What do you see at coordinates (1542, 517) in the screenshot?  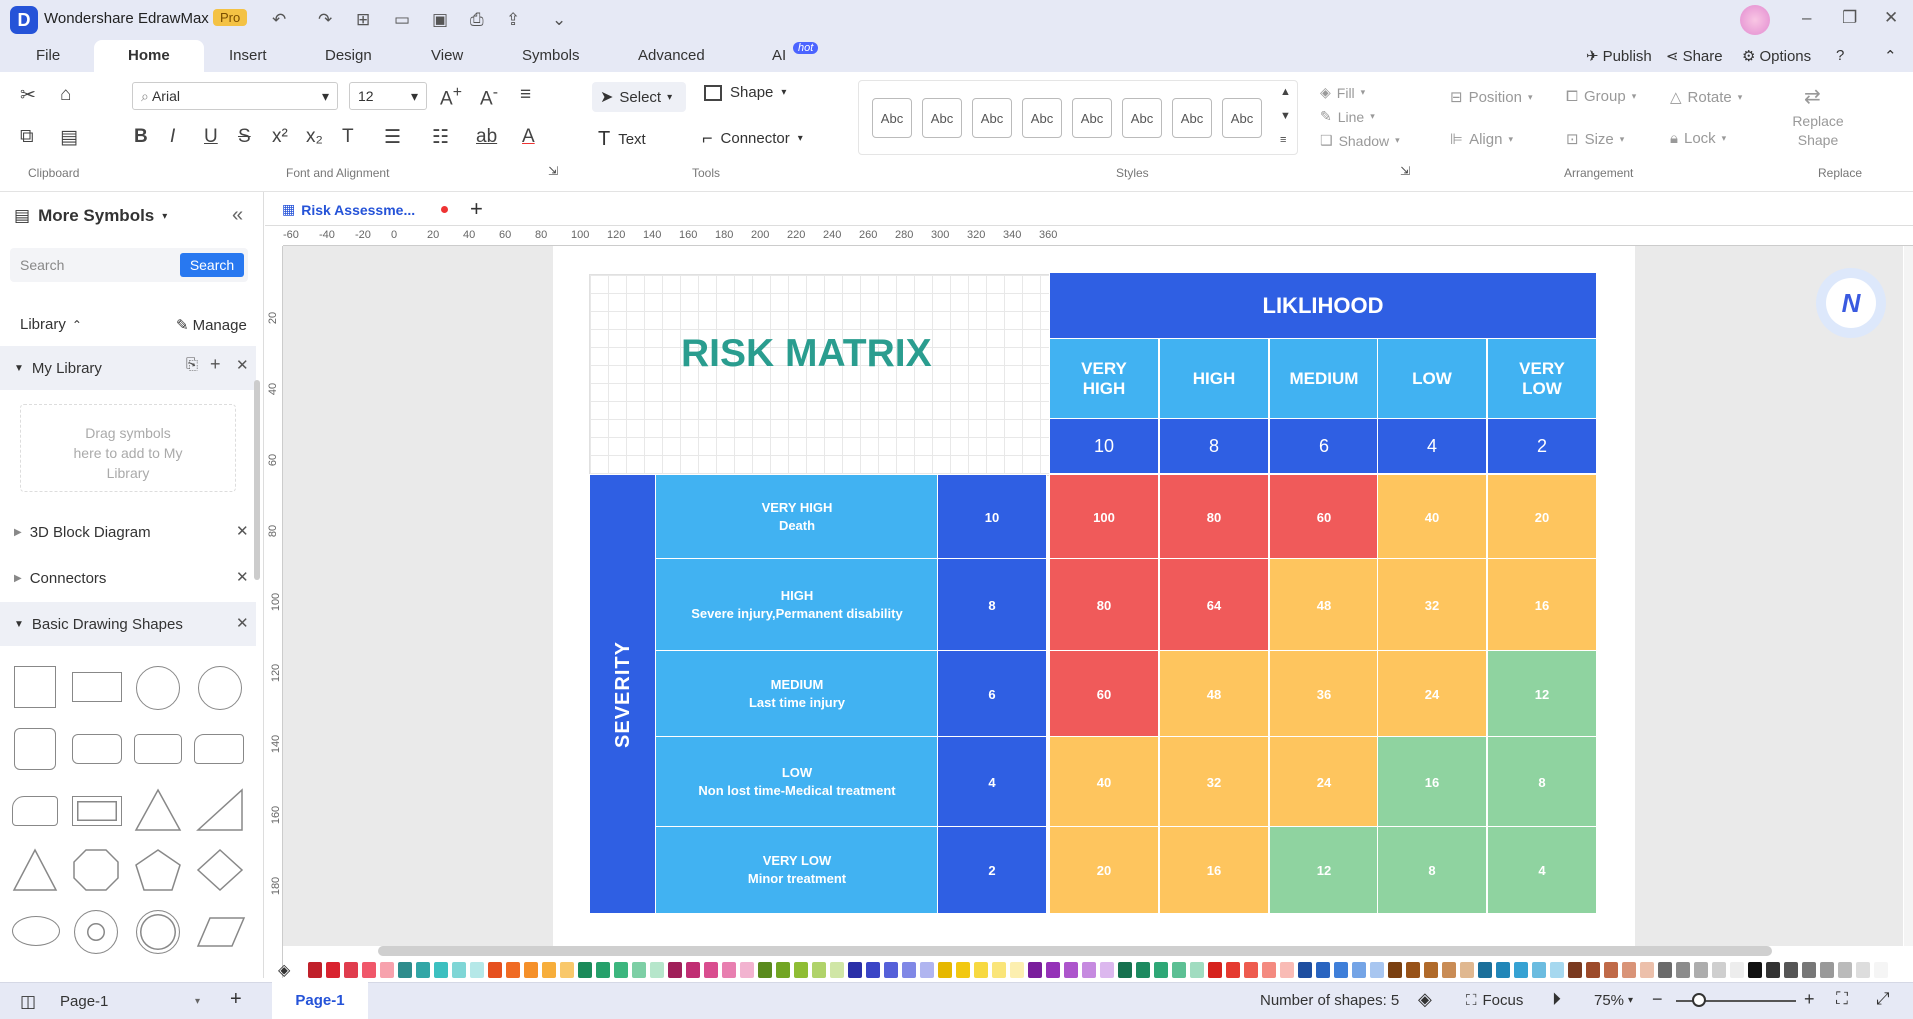 I see `risk-score-cell: 20` at bounding box center [1542, 517].